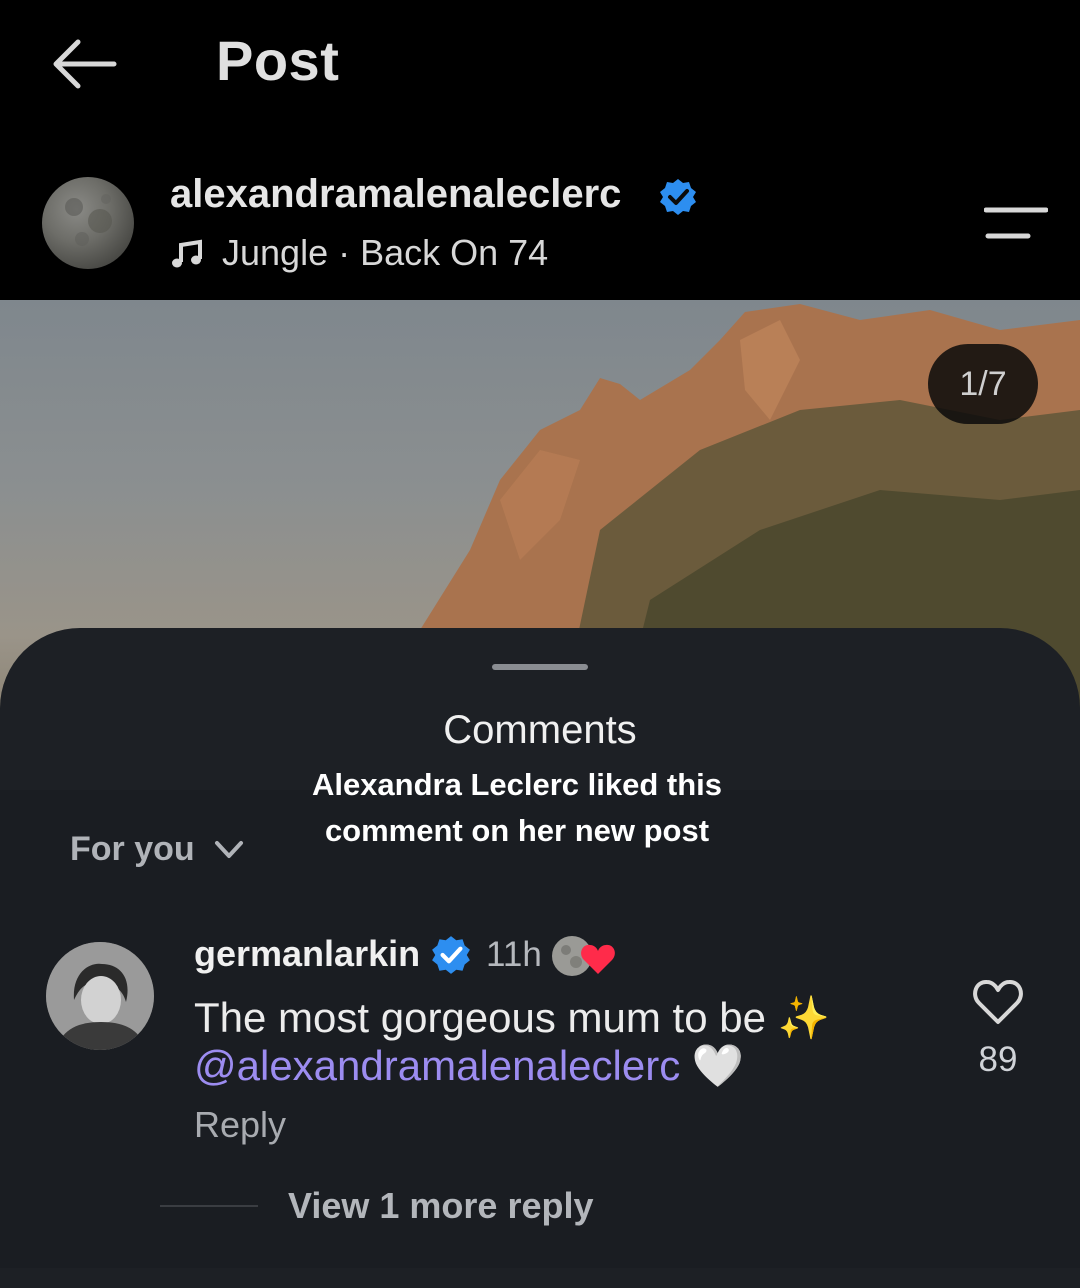 The image size is (1080, 1288). I want to click on mention-link: @alexandramalenaleclerc, so click(437, 1065).